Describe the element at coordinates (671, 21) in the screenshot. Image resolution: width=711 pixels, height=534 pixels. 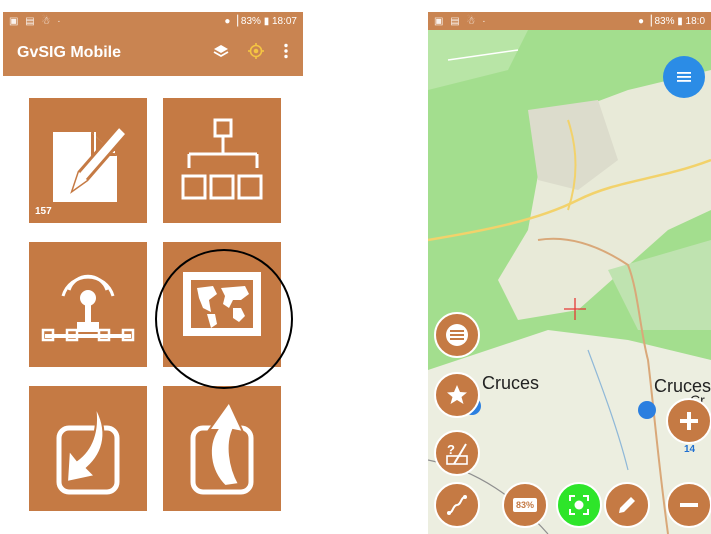
I see `status-right-info: ●▕ 83% ▮ 18:0` at that location.